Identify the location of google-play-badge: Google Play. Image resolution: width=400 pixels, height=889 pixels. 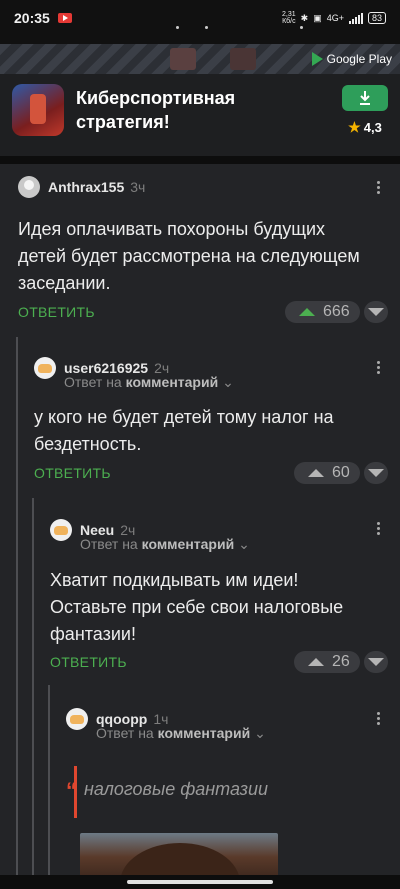
(351, 59).